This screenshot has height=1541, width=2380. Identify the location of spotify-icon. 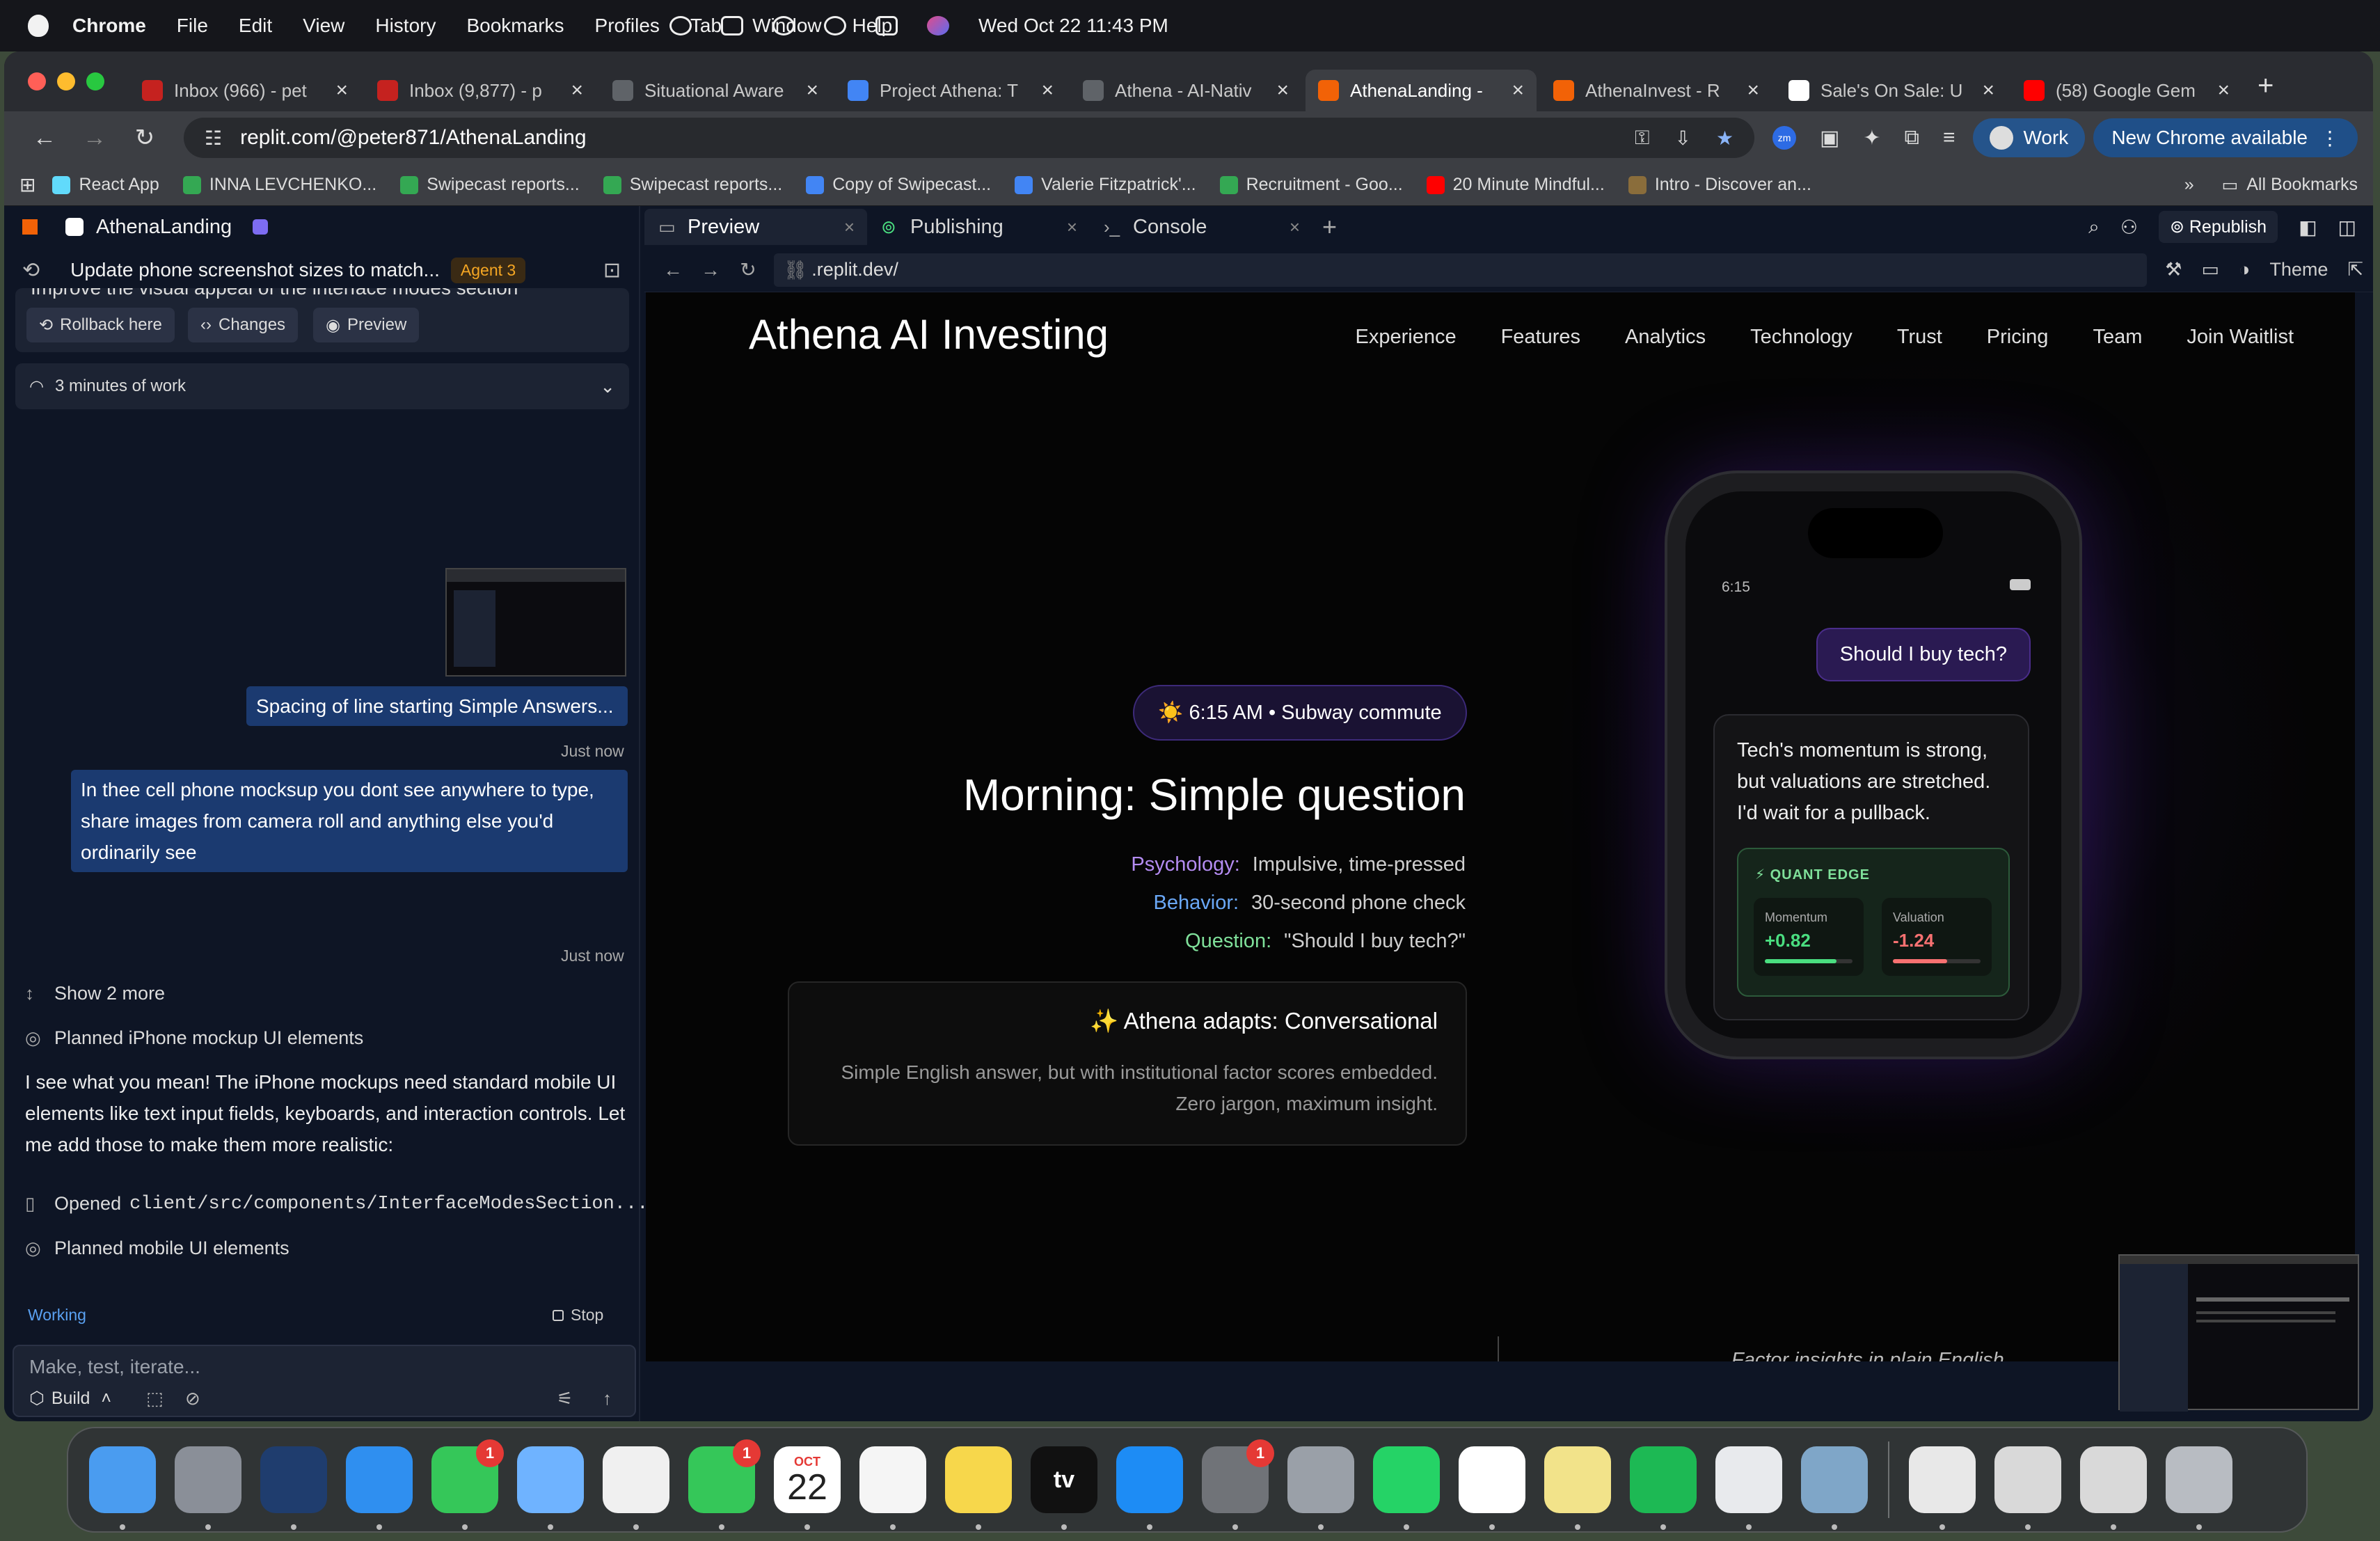
(1663, 1488).